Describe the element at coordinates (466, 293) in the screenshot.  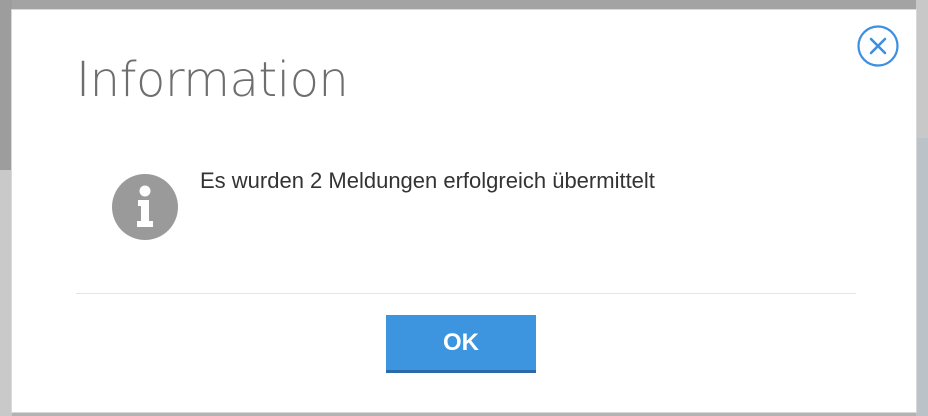
I see `dialog-divider` at that location.